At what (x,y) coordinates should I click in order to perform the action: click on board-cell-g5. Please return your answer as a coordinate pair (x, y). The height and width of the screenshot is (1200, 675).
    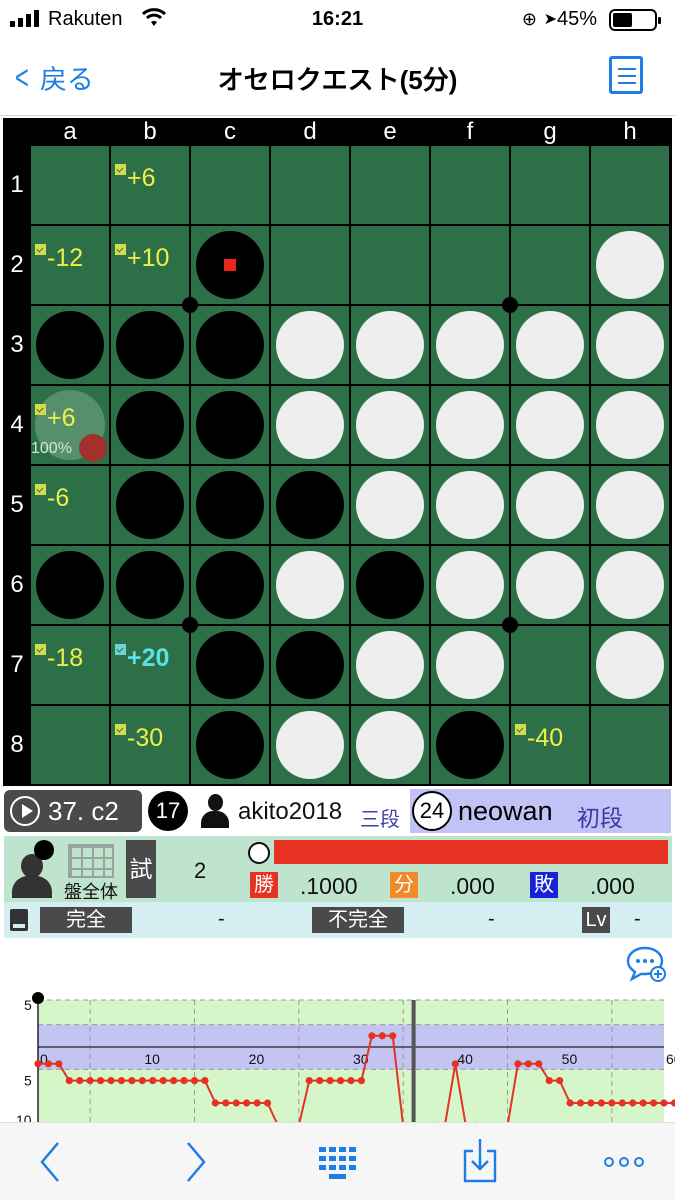
    Looking at the image, I should click on (550, 505).